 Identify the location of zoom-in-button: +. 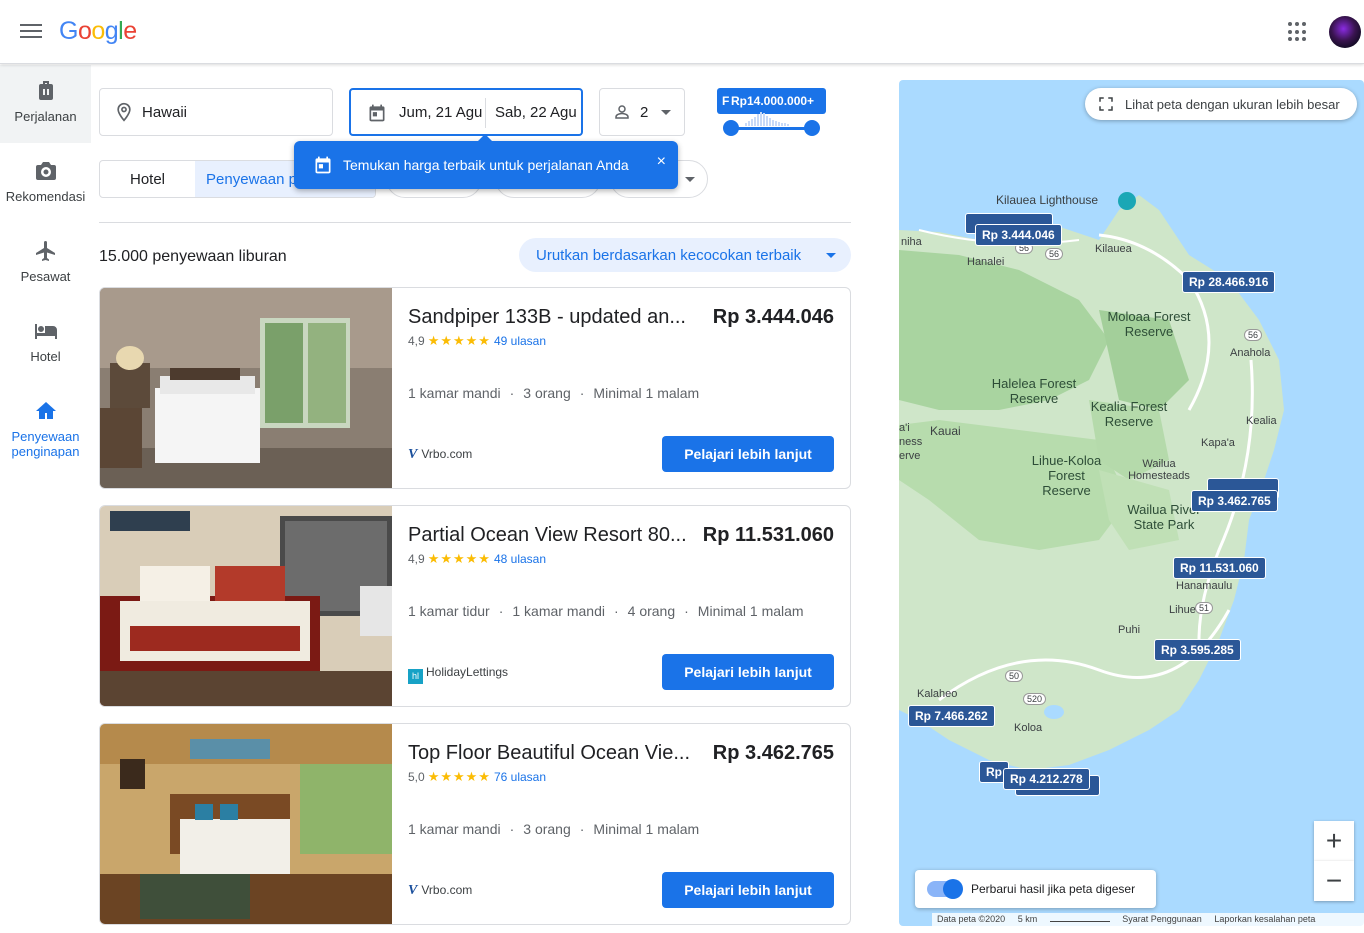
(1334, 841).